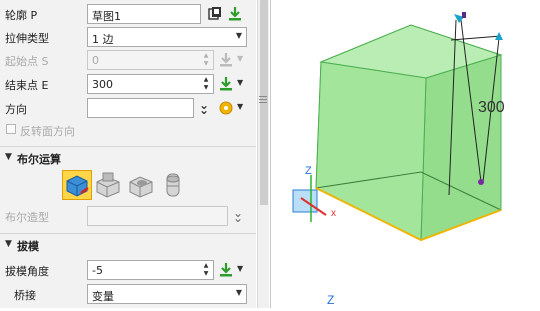  What do you see at coordinates (28, 246) in the screenshot?
I see `draft-section-title: 拔模` at bounding box center [28, 246].